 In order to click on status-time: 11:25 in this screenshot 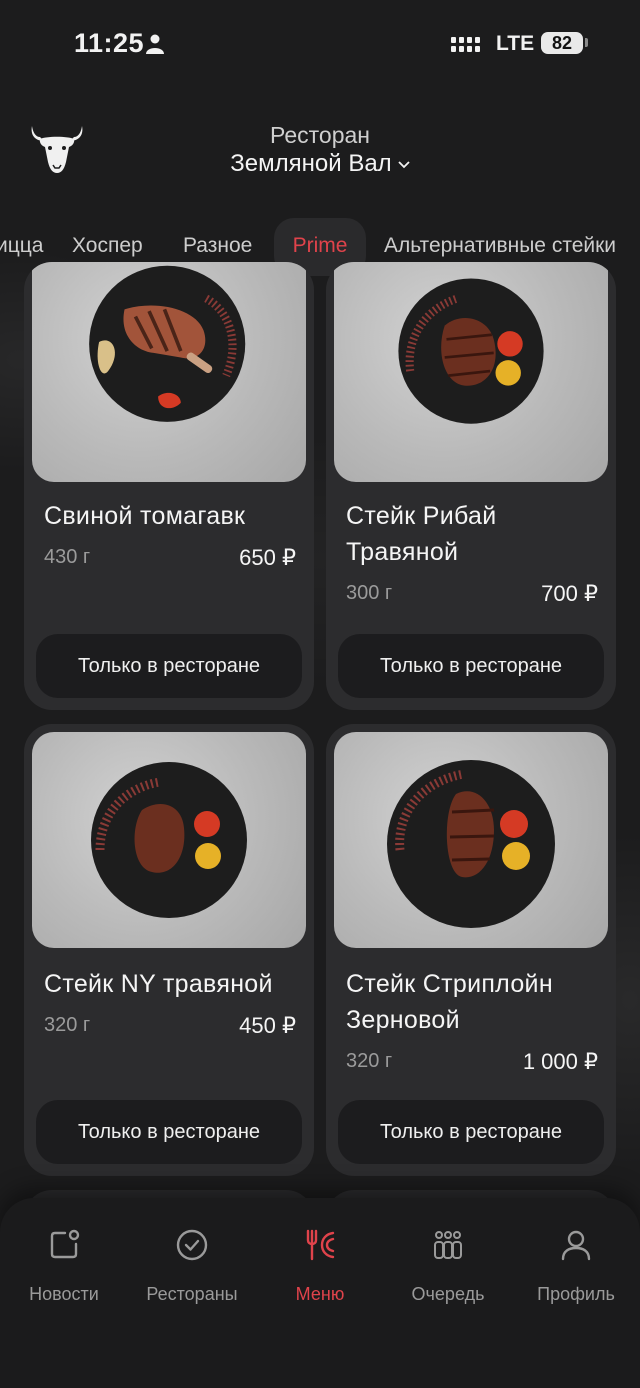, I will do `click(109, 43)`.